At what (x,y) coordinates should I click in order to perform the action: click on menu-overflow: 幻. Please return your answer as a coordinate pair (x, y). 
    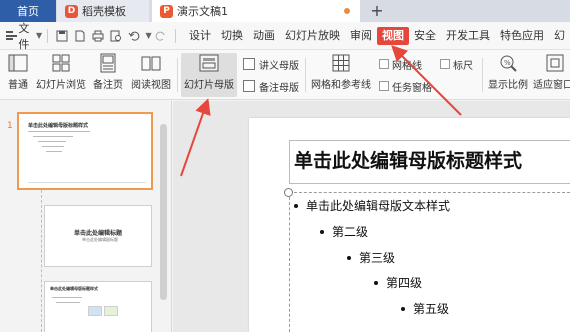
    Looking at the image, I should click on (559, 36).